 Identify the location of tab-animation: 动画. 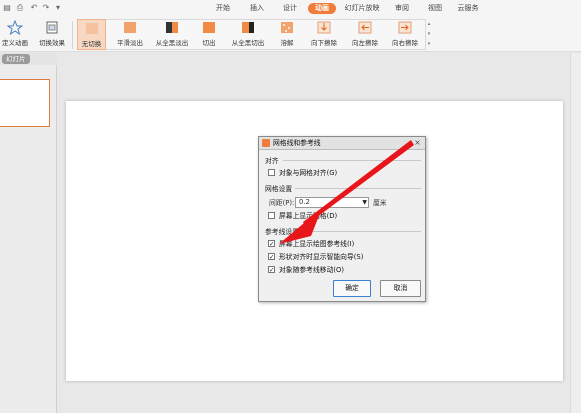
(322, 8).